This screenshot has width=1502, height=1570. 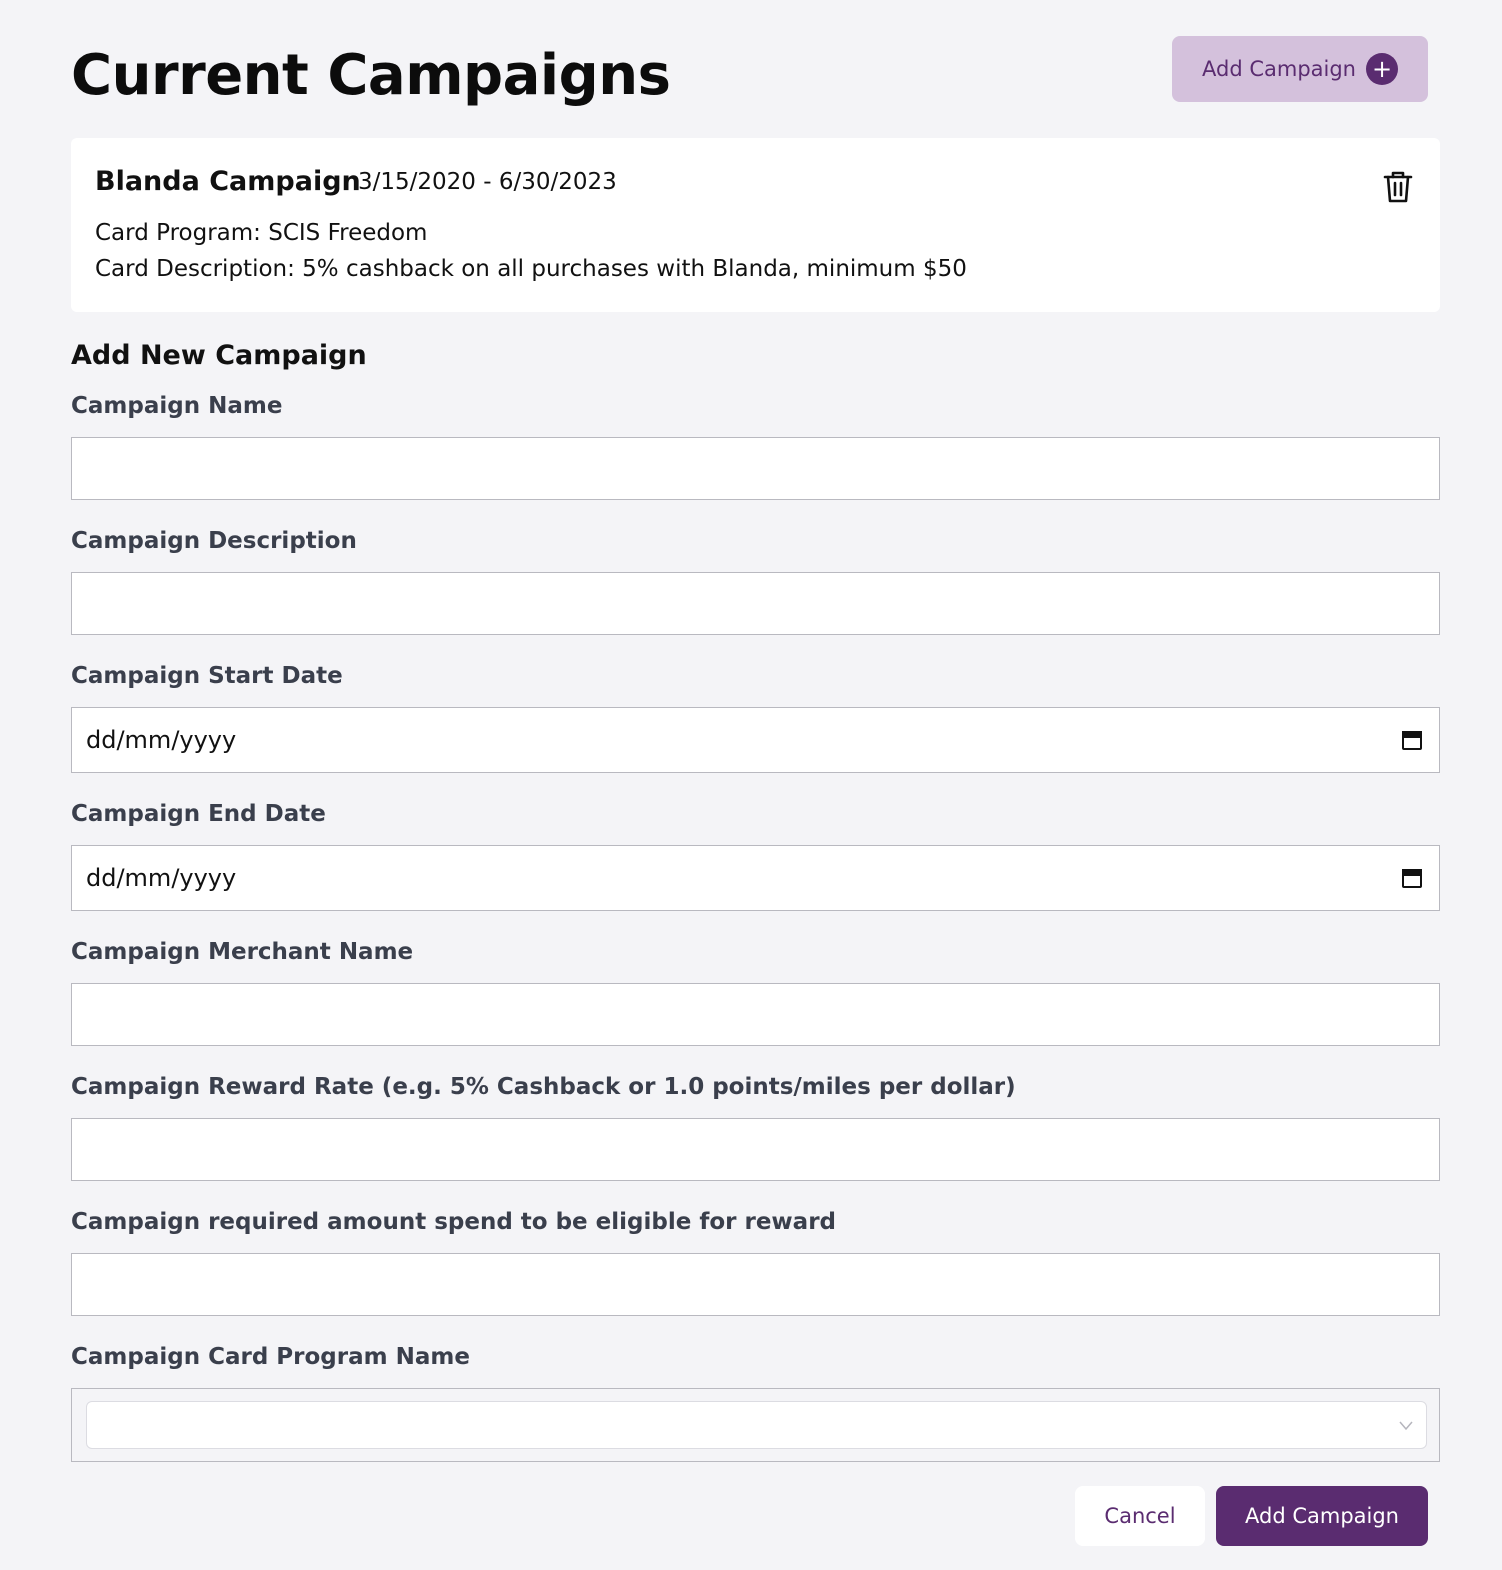 I want to click on delete-campaign-button, so click(x=1398, y=187).